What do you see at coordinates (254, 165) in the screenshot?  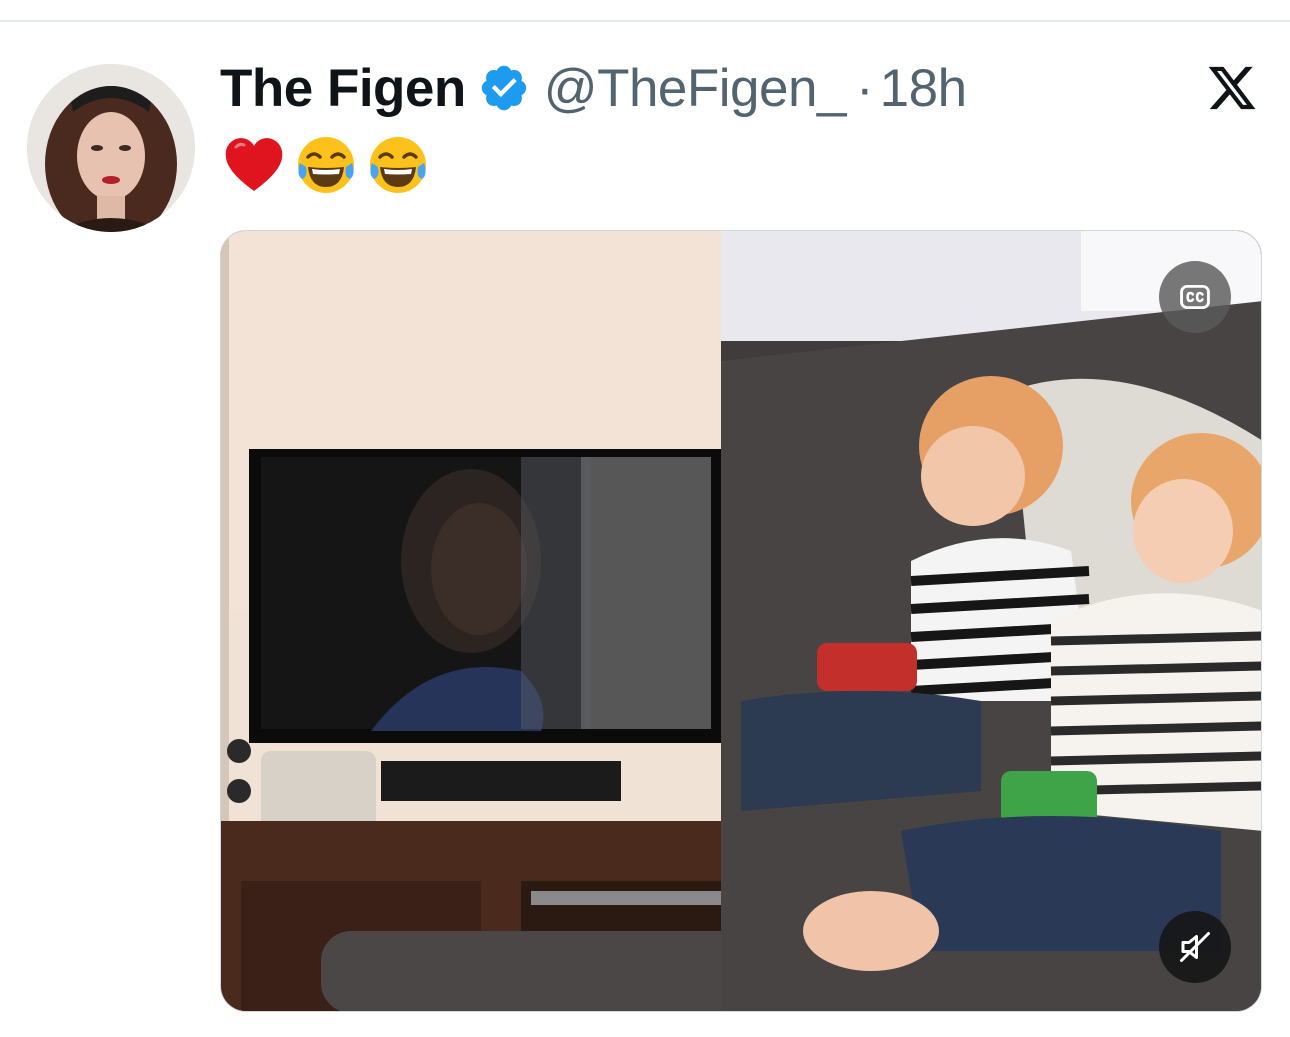 I see `red-heart-icon` at bounding box center [254, 165].